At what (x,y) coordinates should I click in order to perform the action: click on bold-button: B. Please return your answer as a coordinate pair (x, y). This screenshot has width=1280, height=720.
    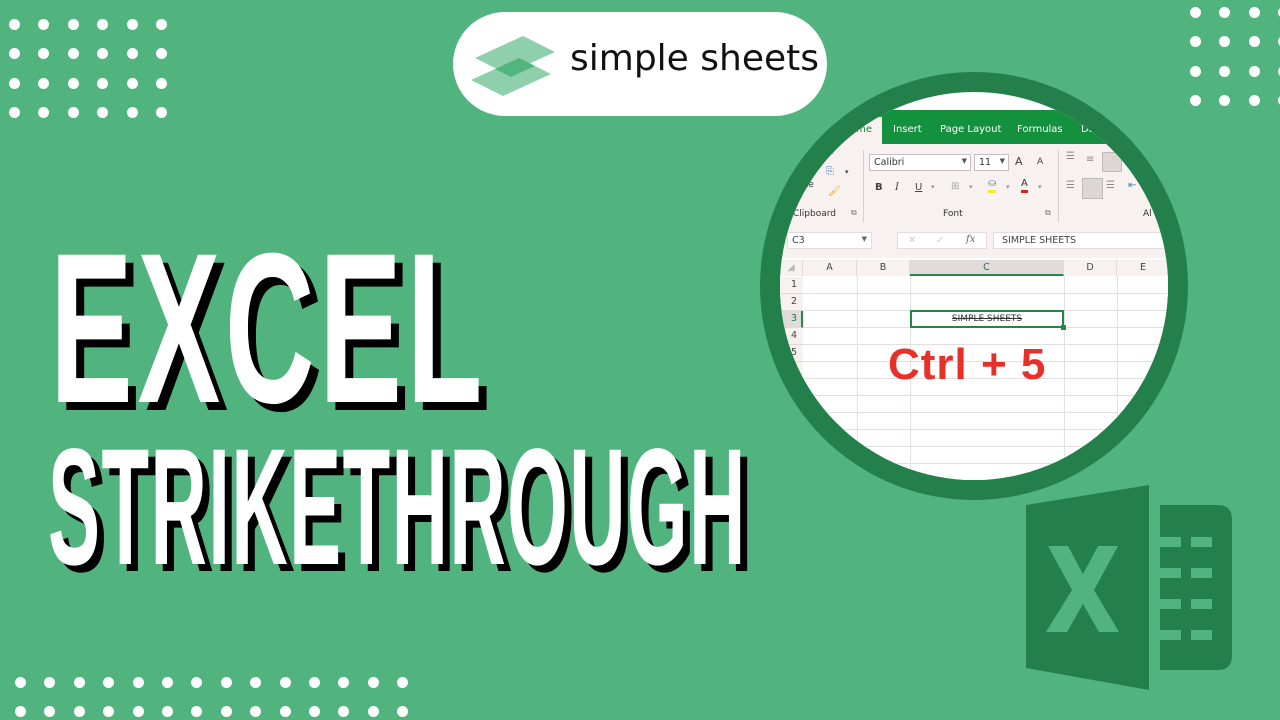
    Looking at the image, I should click on (879, 187).